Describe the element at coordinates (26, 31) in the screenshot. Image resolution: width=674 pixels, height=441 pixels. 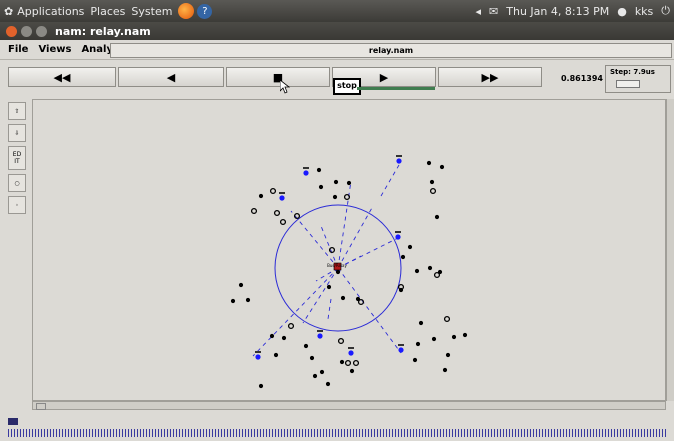
I see `minimize-icon` at that location.